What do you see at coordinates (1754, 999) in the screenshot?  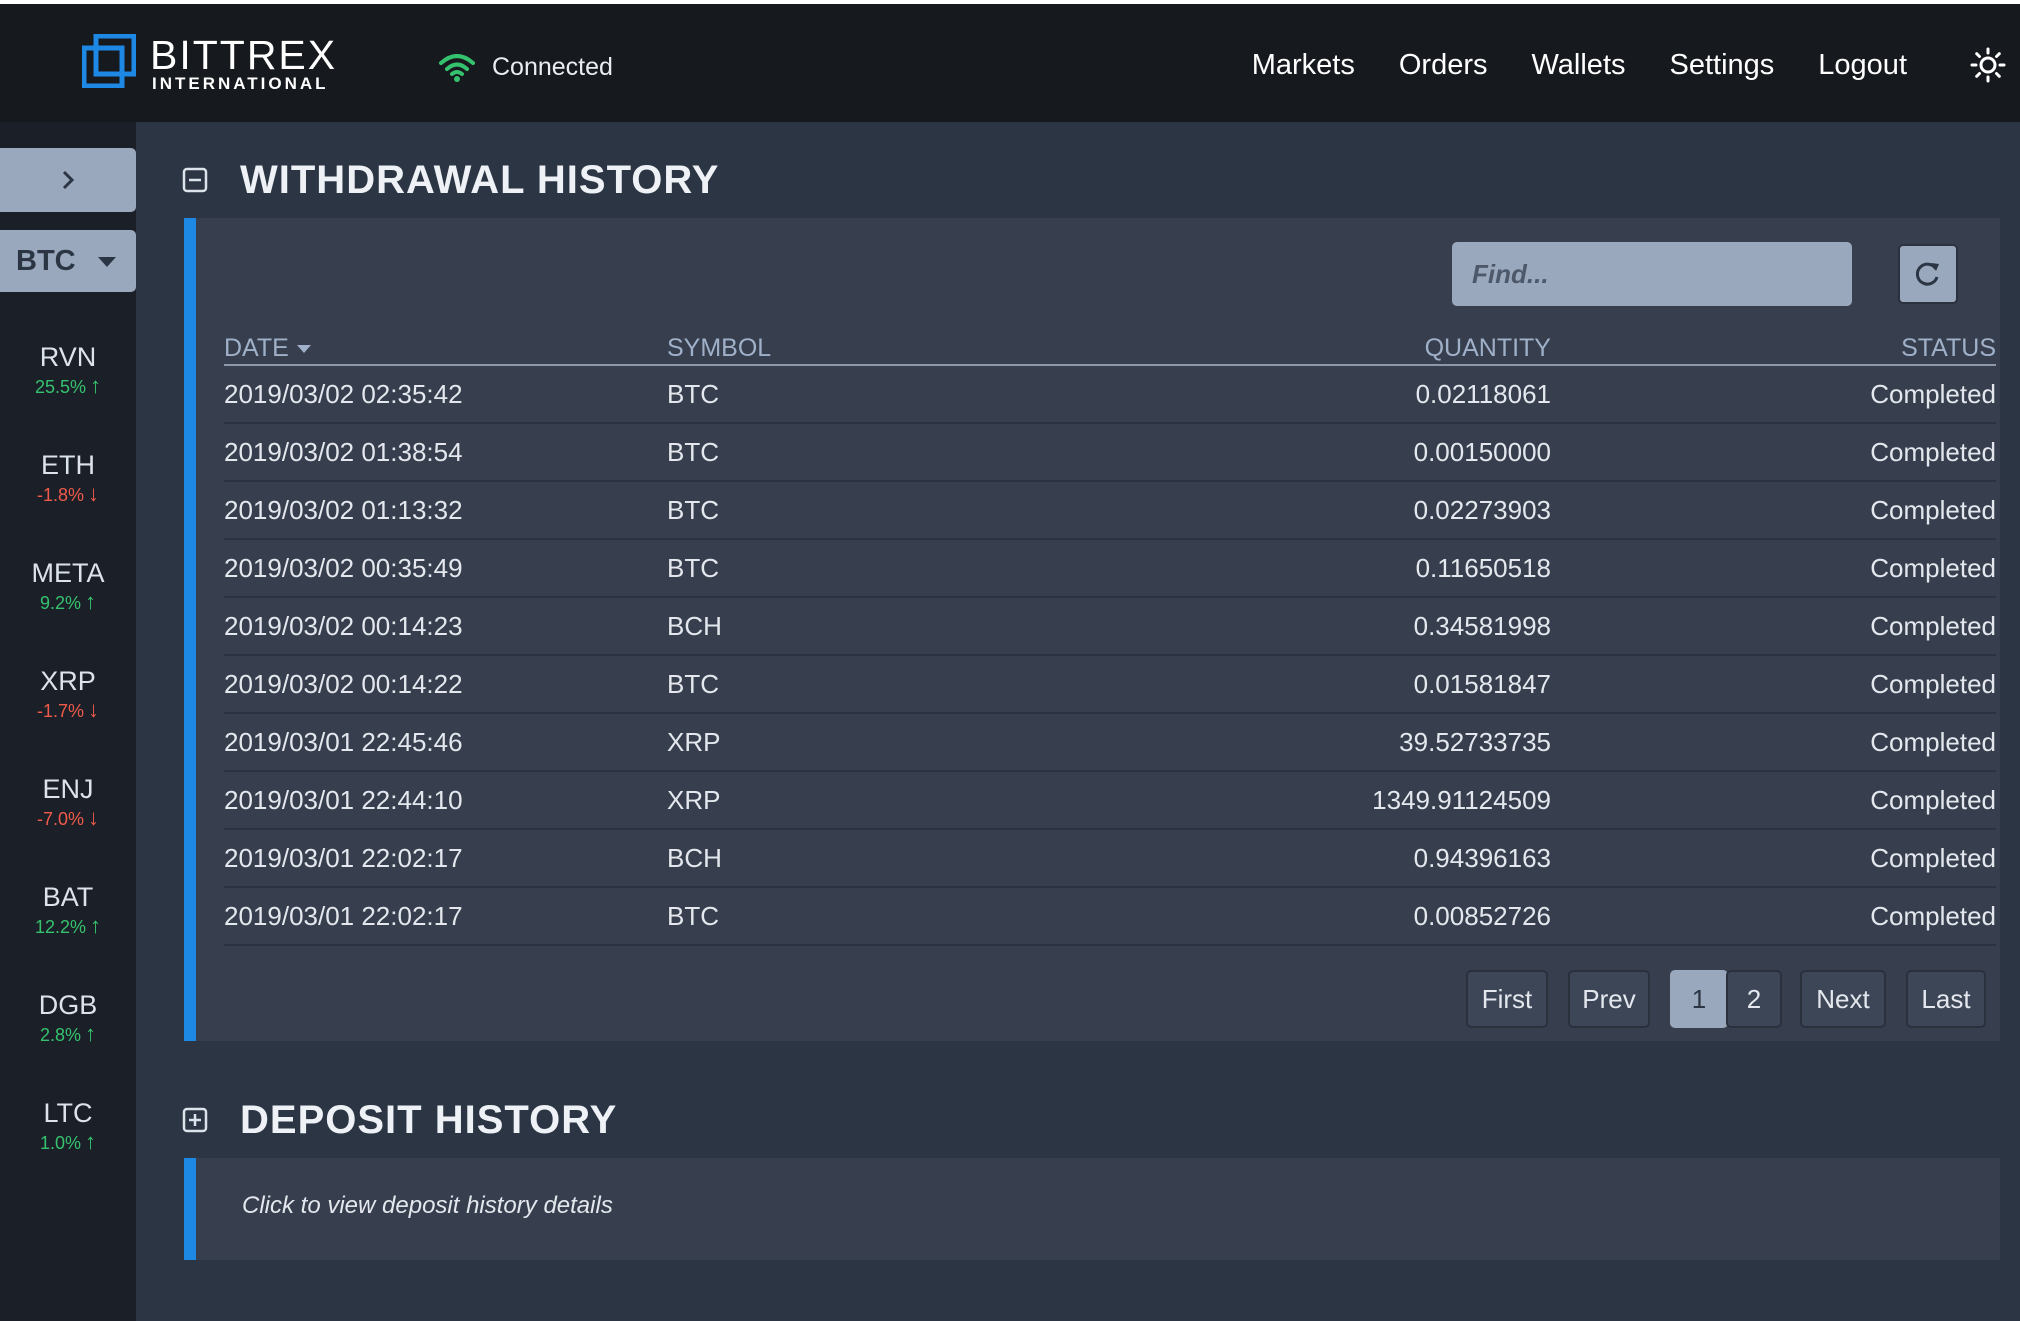 I see `pagination-page-2: 2` at bounding box center [1754, 999].